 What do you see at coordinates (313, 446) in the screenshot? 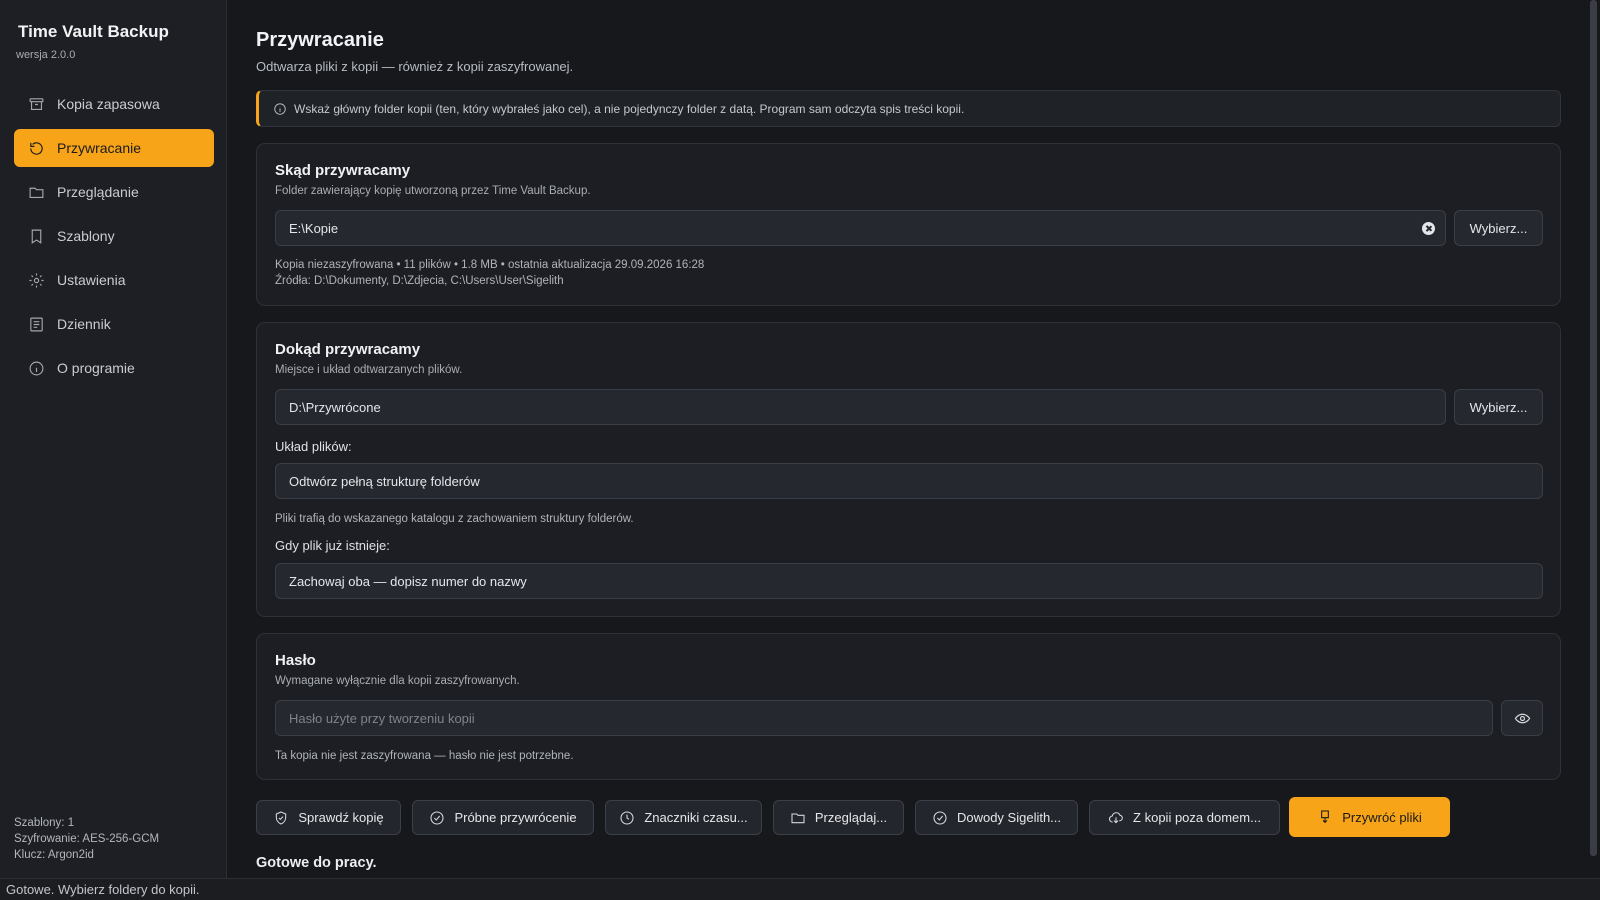
I see `layout-label: Układ plików:` at bounding box center [313, 446].